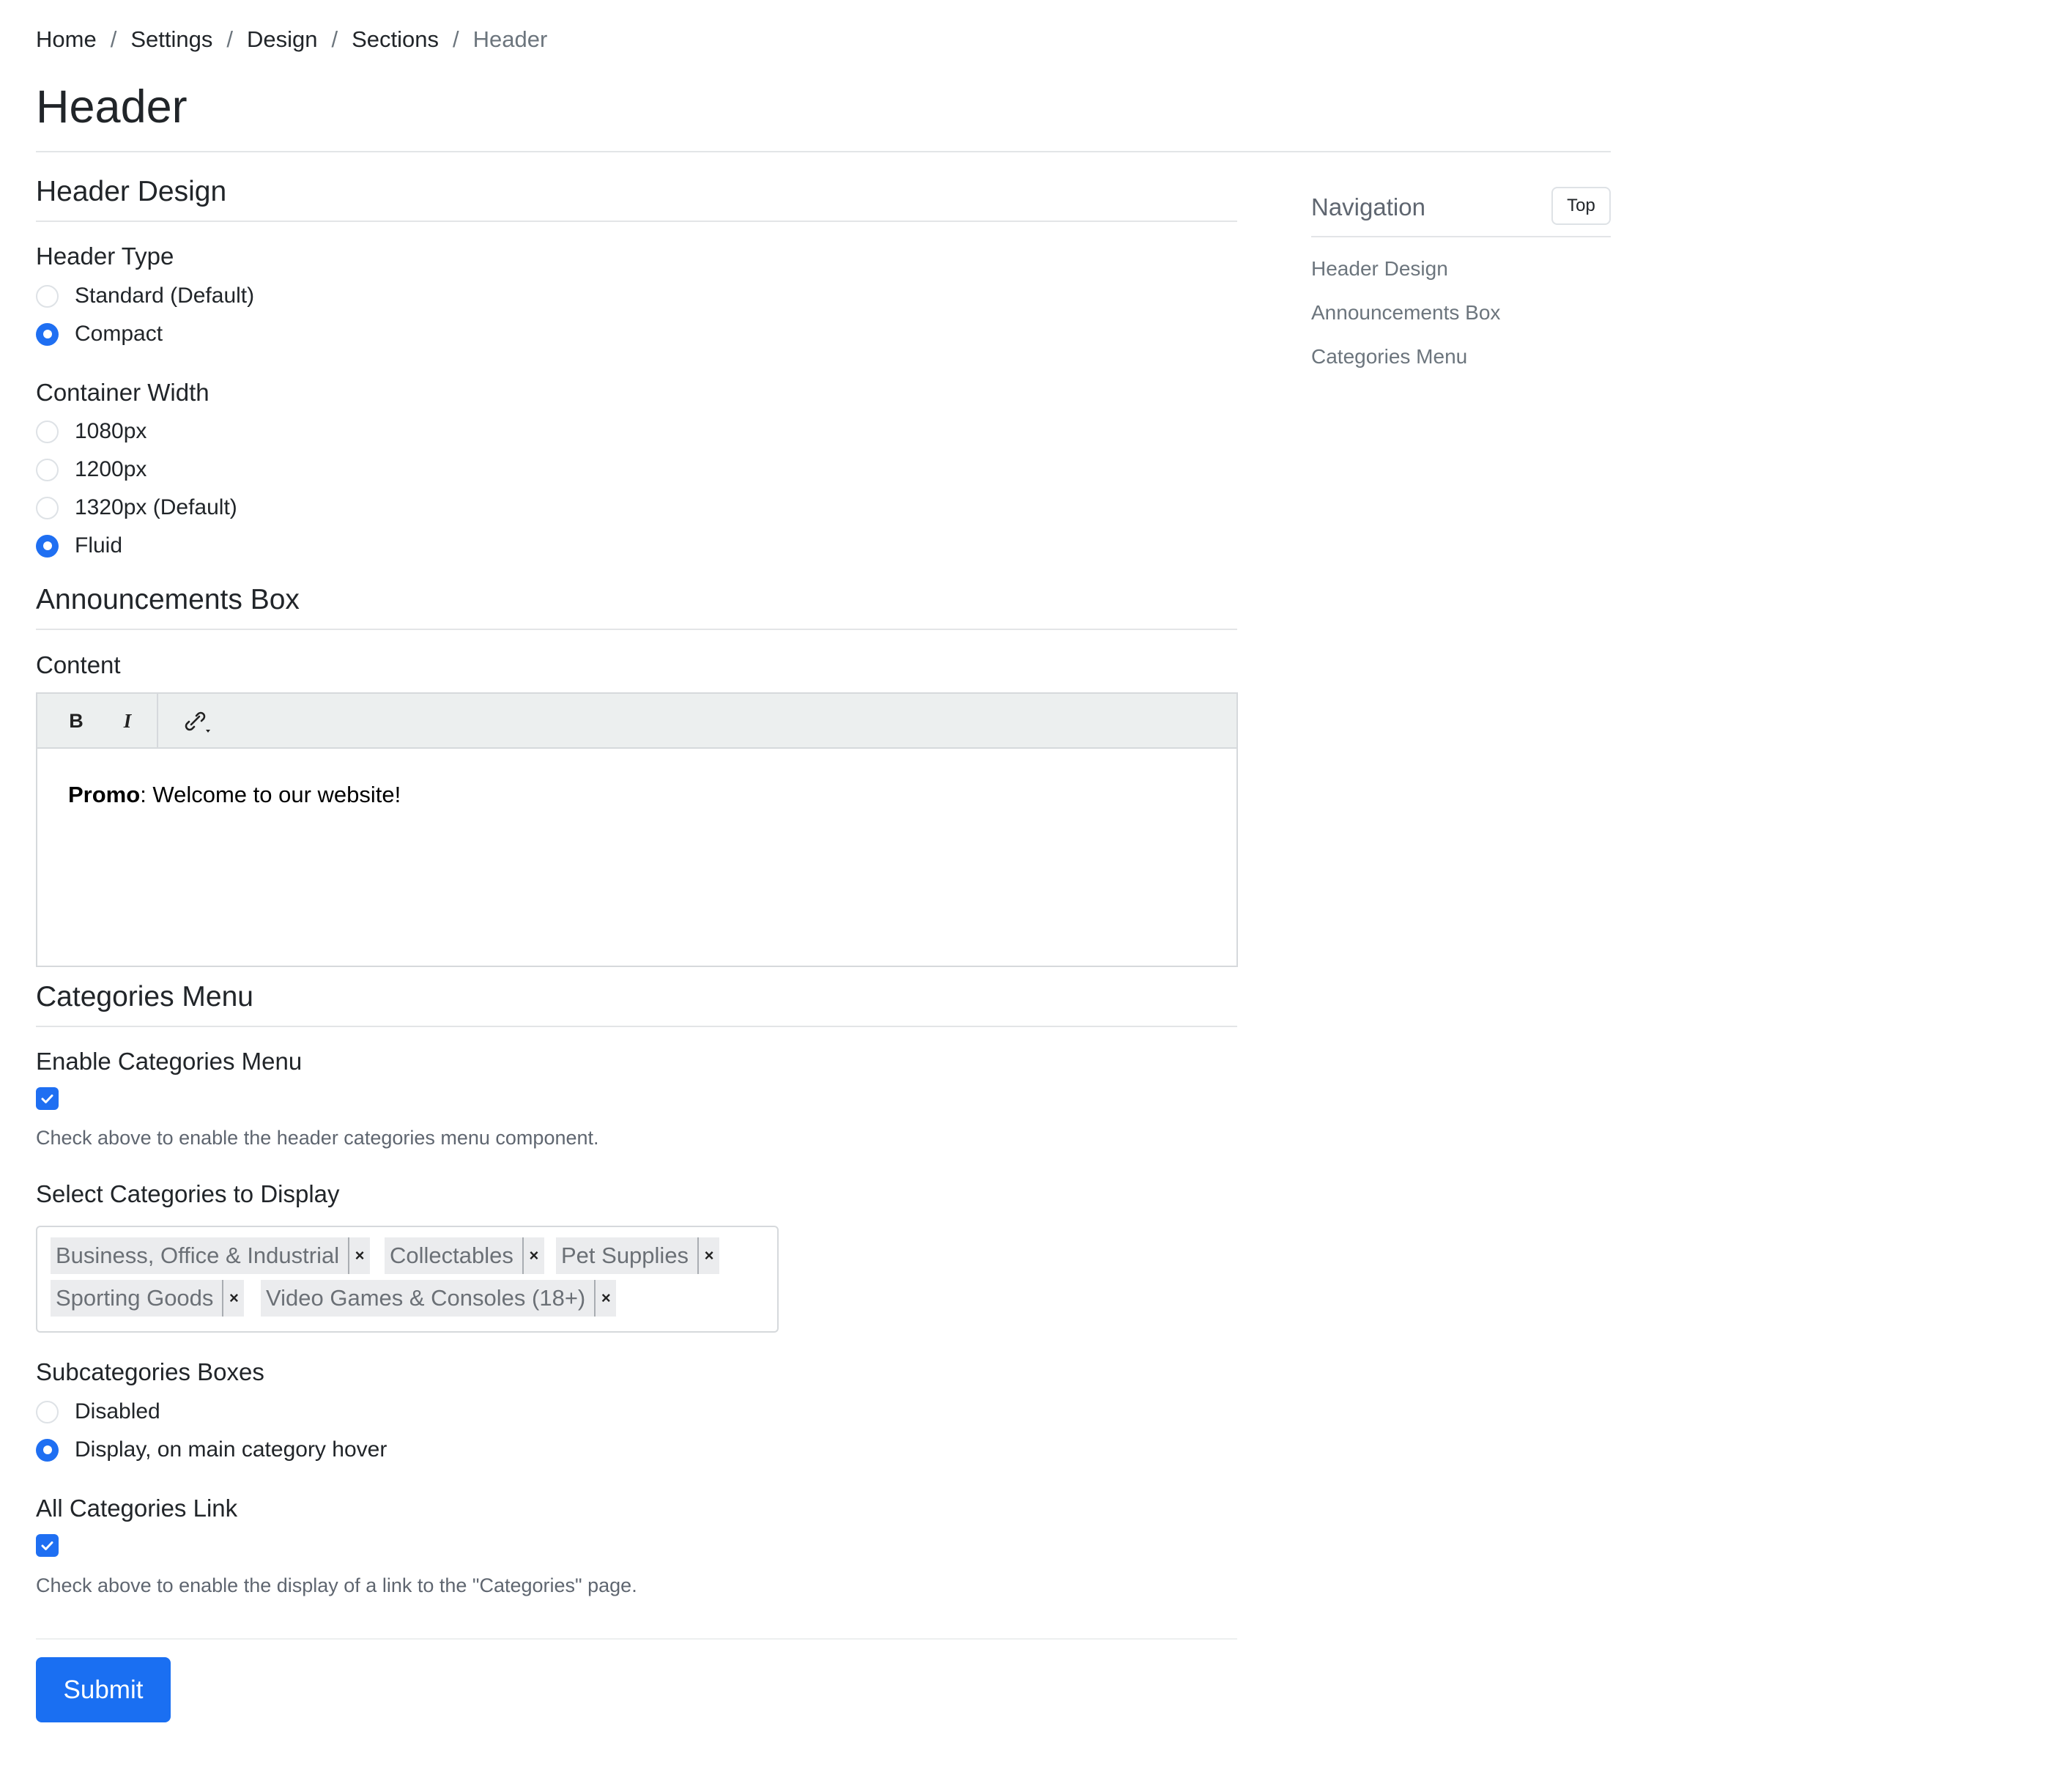 The image size is (2051, 1792). Describe the element at coordinates (157, 720) in the screenshot. I see `toolbar-separator` at that location.